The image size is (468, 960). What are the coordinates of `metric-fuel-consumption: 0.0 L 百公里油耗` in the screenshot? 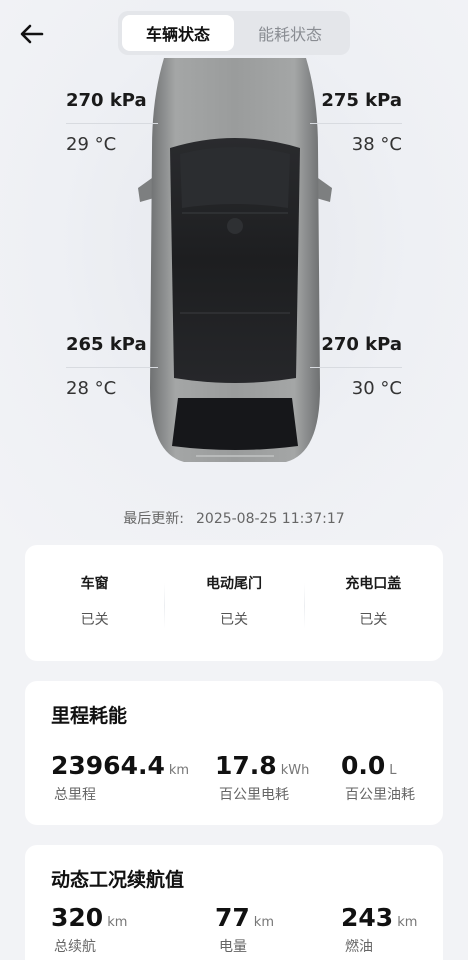 It's located at (378, 777).